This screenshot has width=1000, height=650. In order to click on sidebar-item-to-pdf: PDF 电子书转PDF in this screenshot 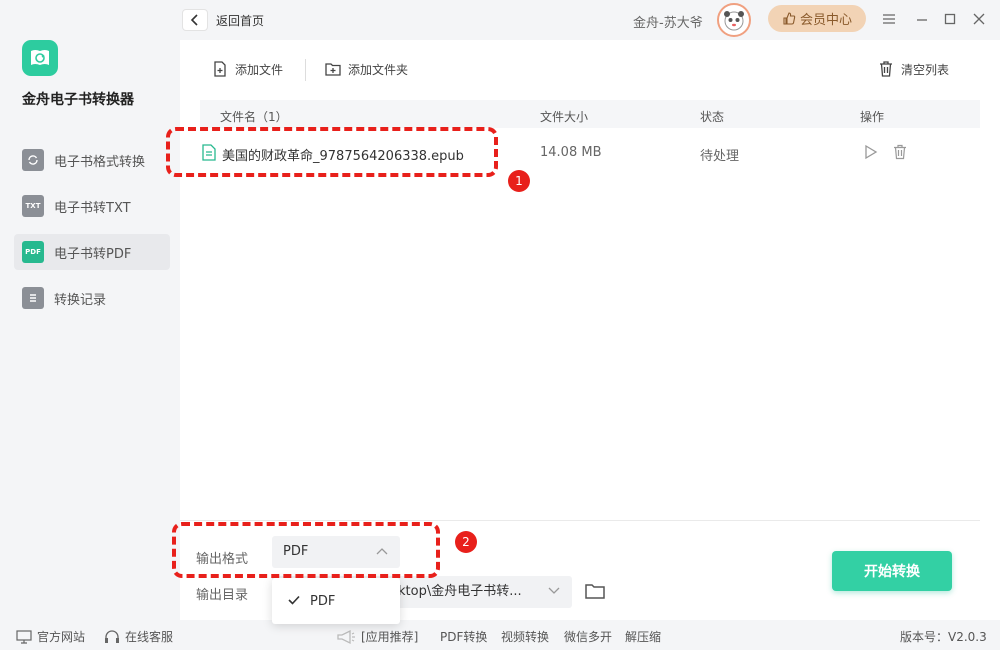, I will do `click(92, 252)`.